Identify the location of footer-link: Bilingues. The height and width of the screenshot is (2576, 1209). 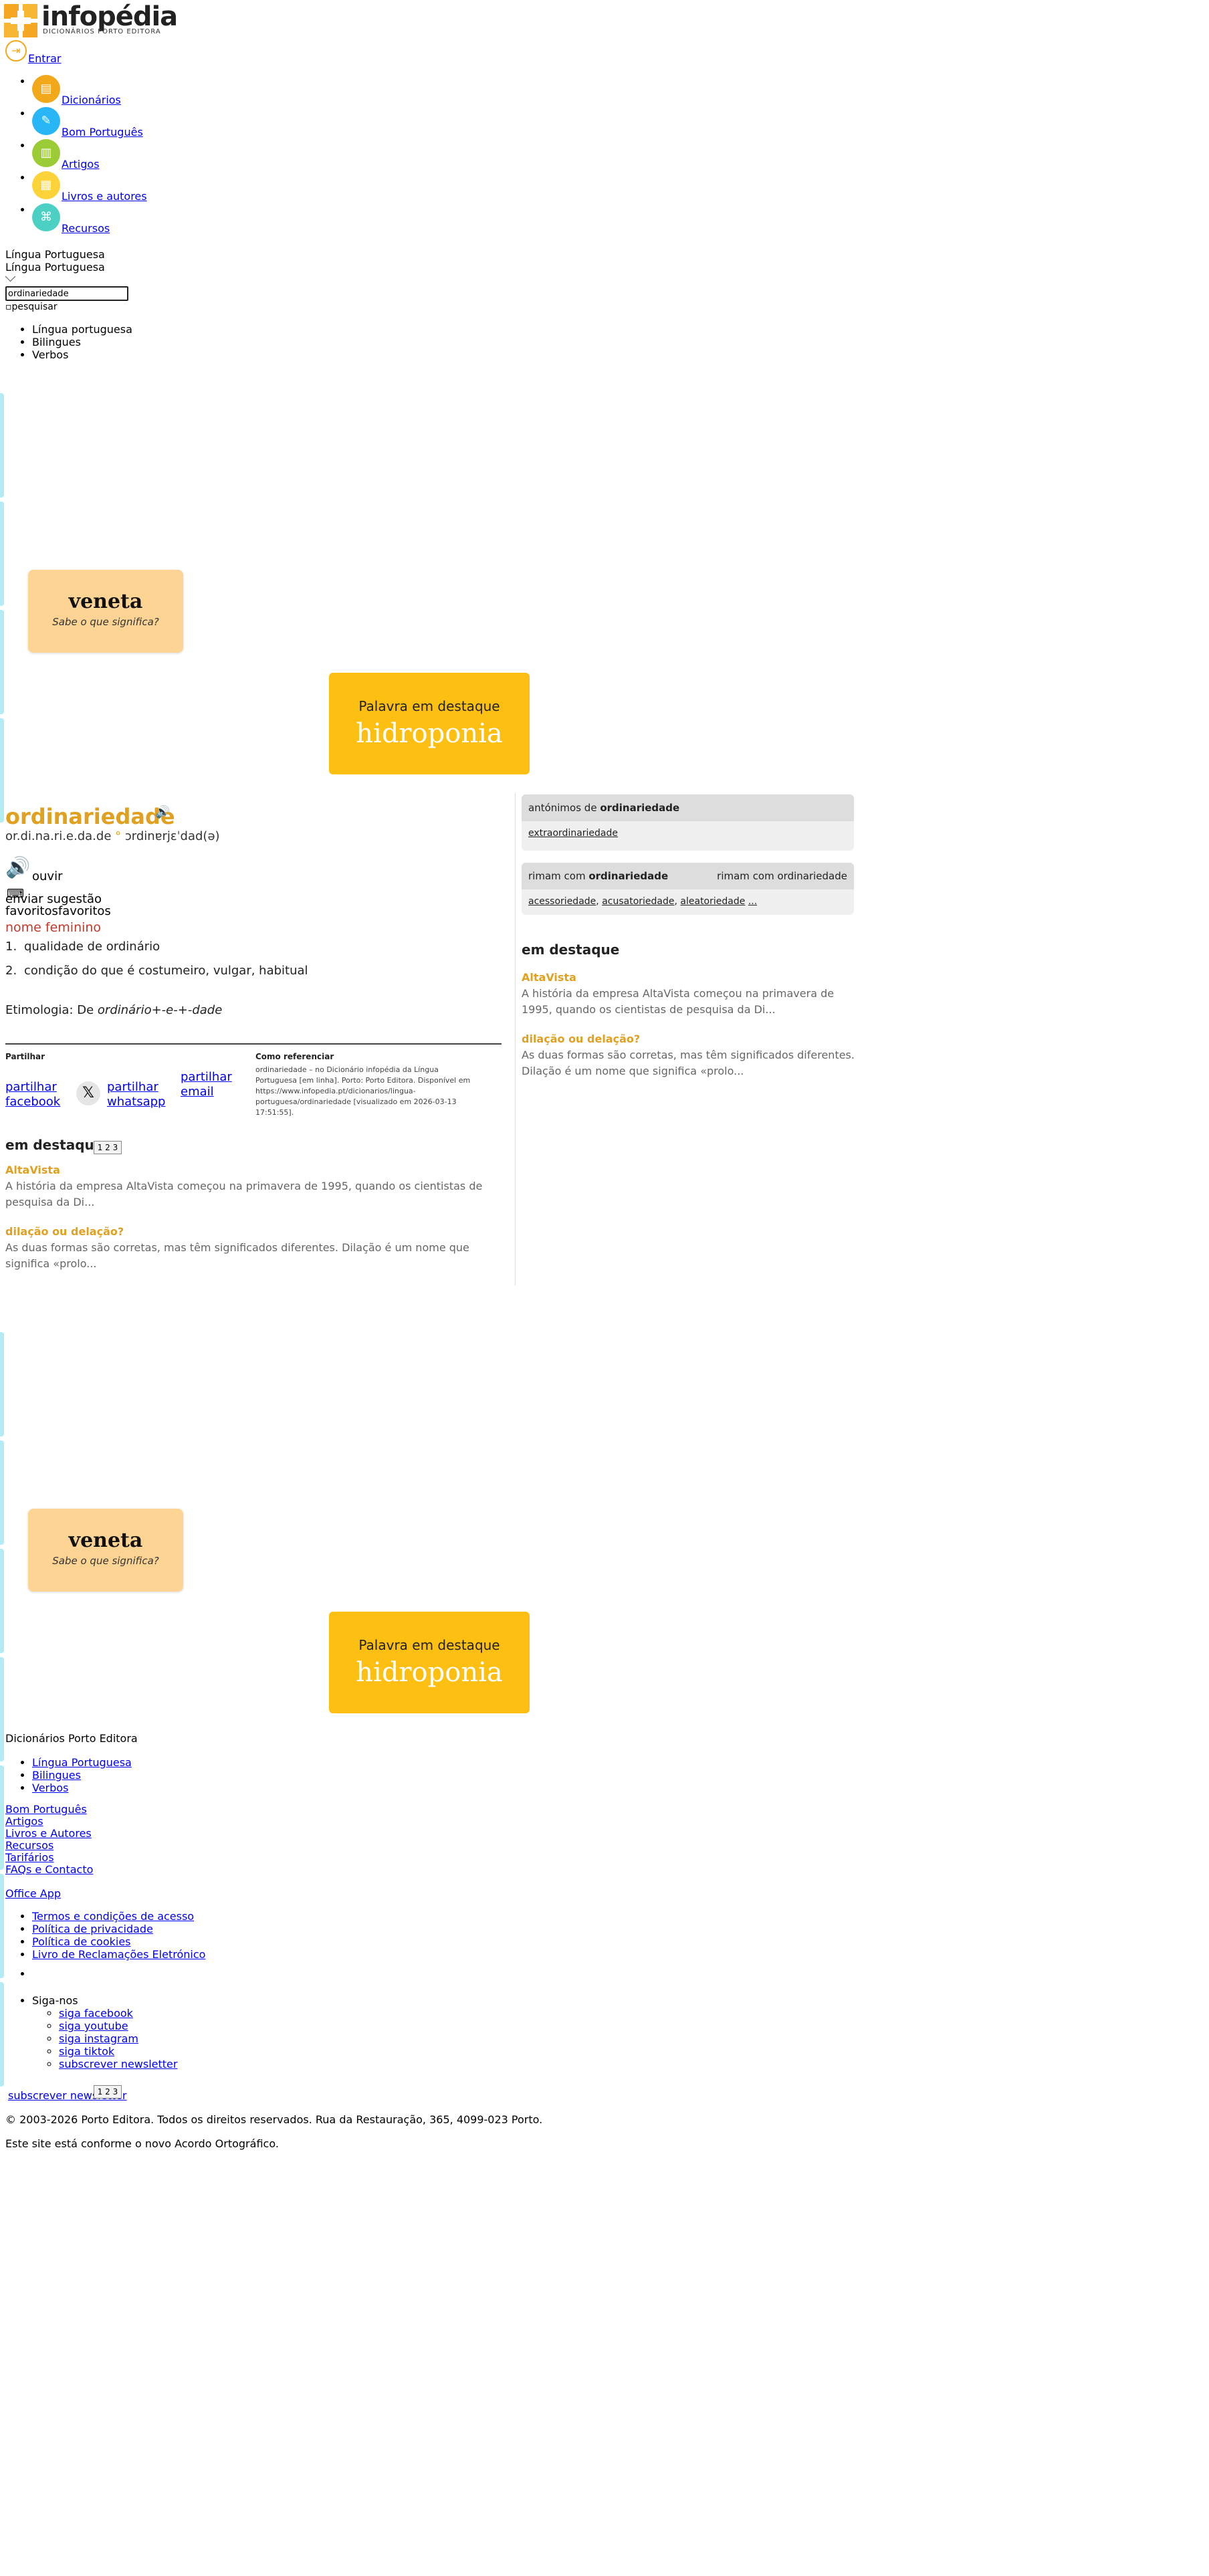
(56, 1775).